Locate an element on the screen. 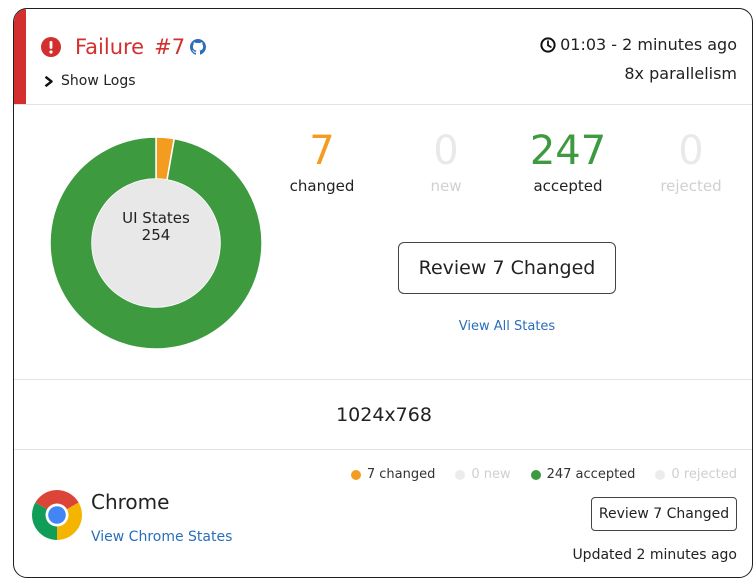 Image resolution: width=755 pixels, height=578 pixels. browser-review-changed-button: Review 7 Changed is located at coordinates (664, 514).